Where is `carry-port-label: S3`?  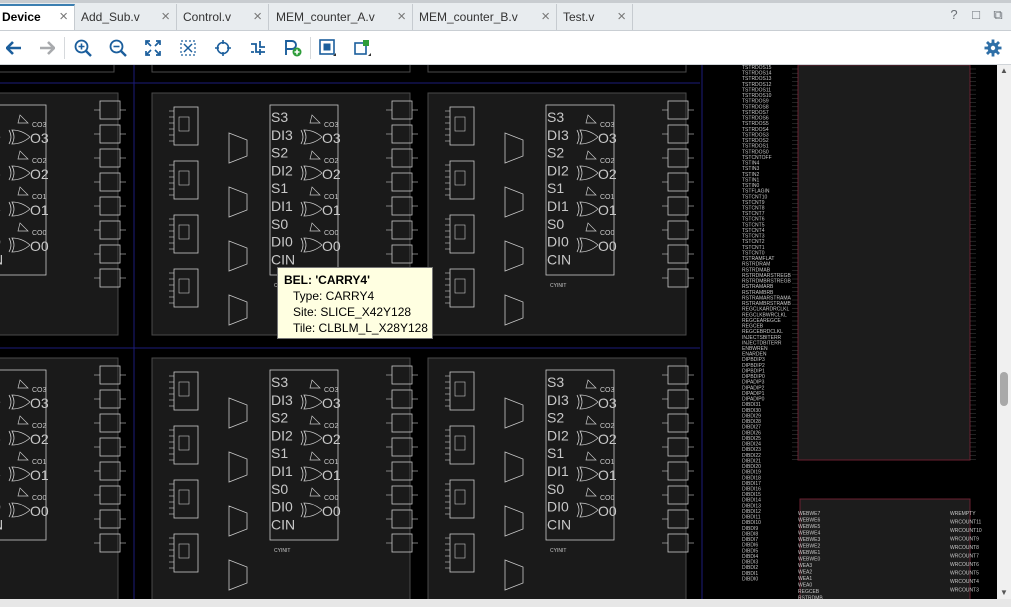
carry-port-label: S3 is located at coordinates (555, 382).